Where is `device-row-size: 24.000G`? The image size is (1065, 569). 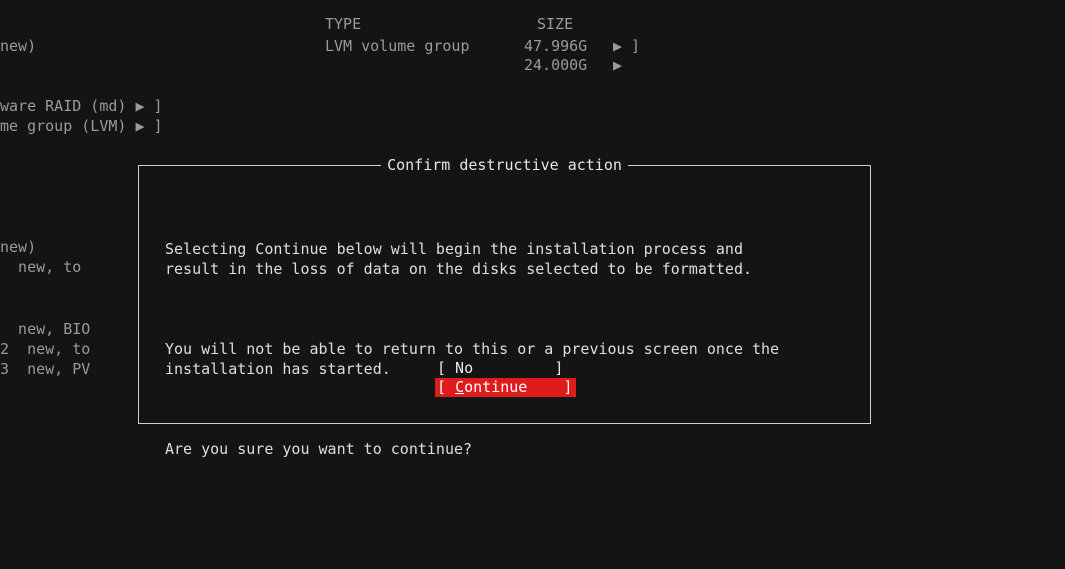 device-row-size: 24.000G is located at coordinates (556, 65).